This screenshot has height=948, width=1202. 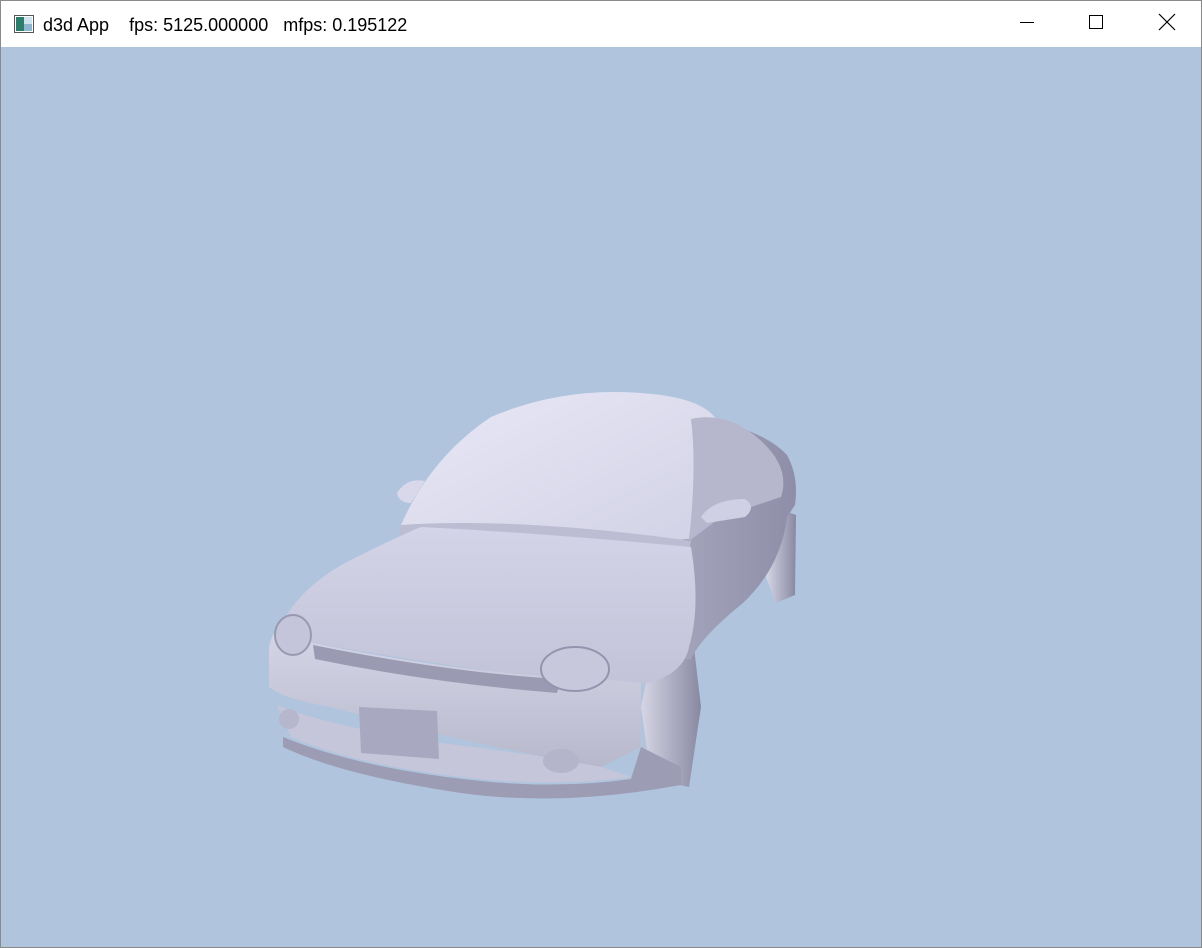 I want to click on app-icon, so click(x=24, y=24).